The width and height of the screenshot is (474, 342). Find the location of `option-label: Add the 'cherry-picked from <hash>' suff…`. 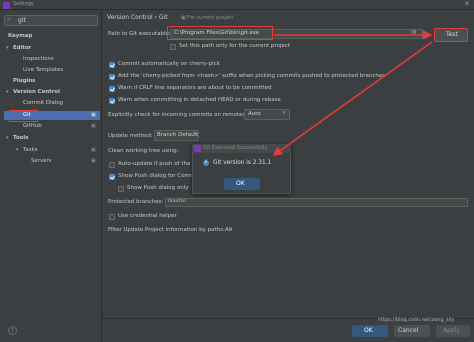

option-label: Add the 'cherry-picked from <hash>' suff… is located at coordinates (252, 76).